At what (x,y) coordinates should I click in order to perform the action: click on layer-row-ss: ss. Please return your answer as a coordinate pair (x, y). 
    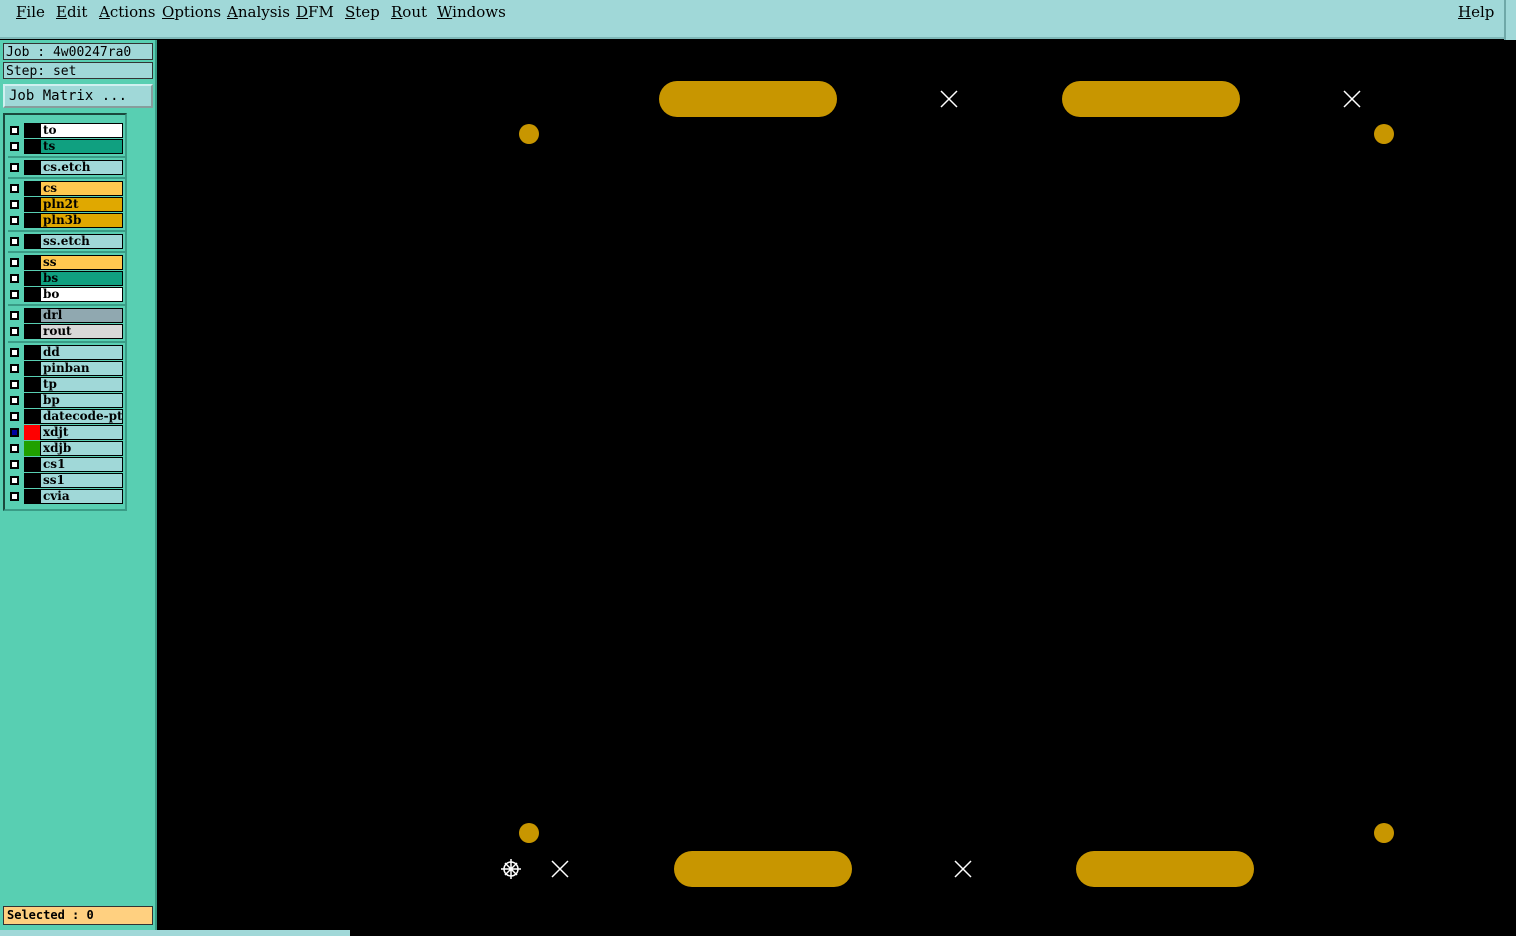
    Looking at the image, I should click on (67, 262).